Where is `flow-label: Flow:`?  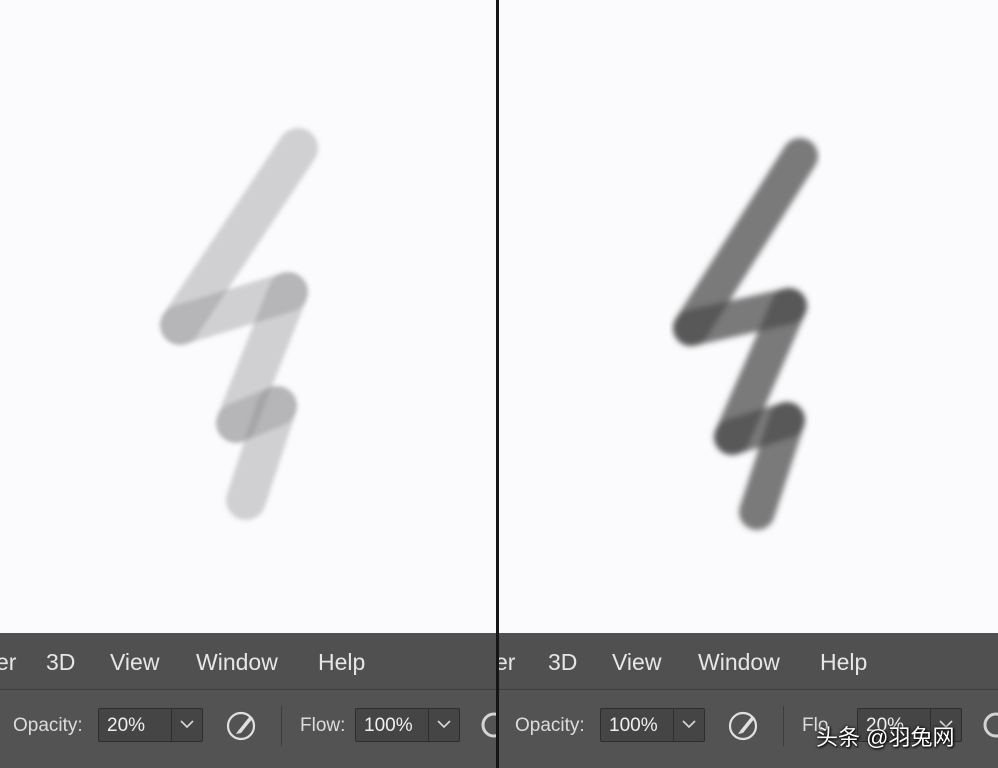 flow-label: Flow: is located at coordinates (323, 725).